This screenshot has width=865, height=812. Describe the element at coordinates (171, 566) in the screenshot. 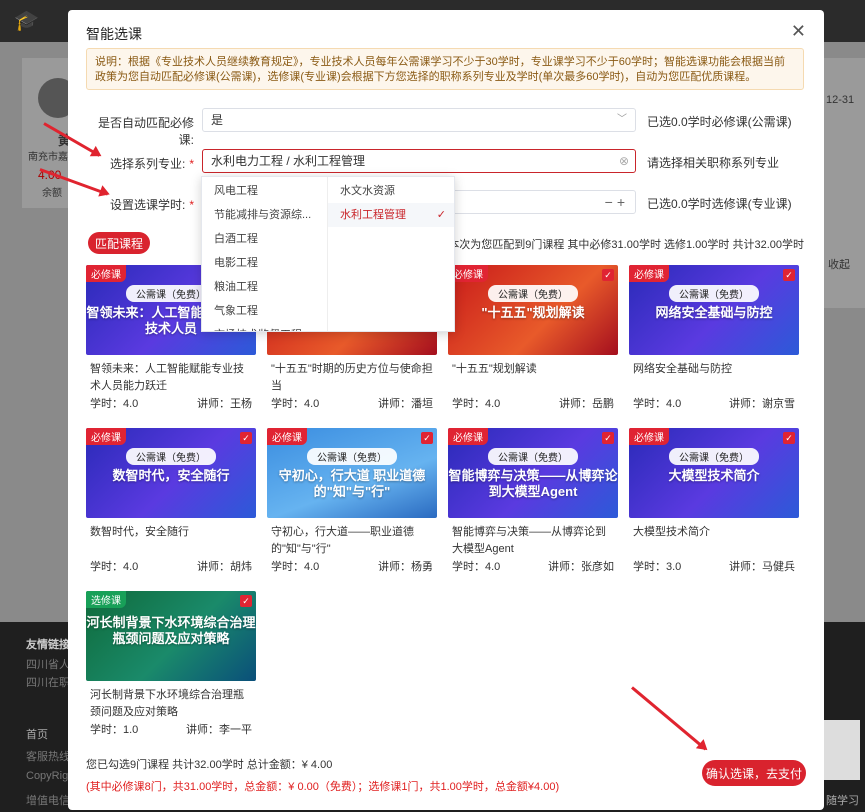

I see `course-meta: 学时：4.0 讲师：胡炜` at that location.